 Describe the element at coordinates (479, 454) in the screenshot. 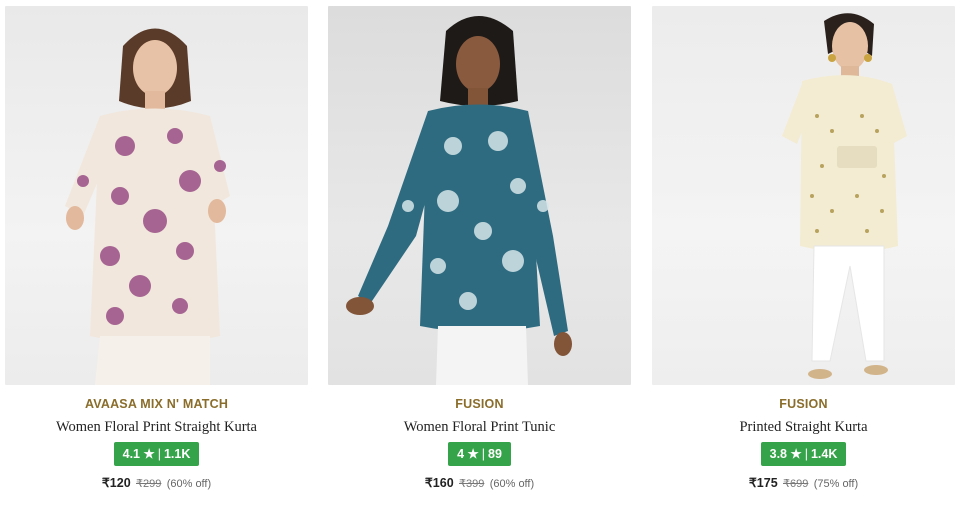

I see `rating-badge: 4 ★ | 89` at that location.